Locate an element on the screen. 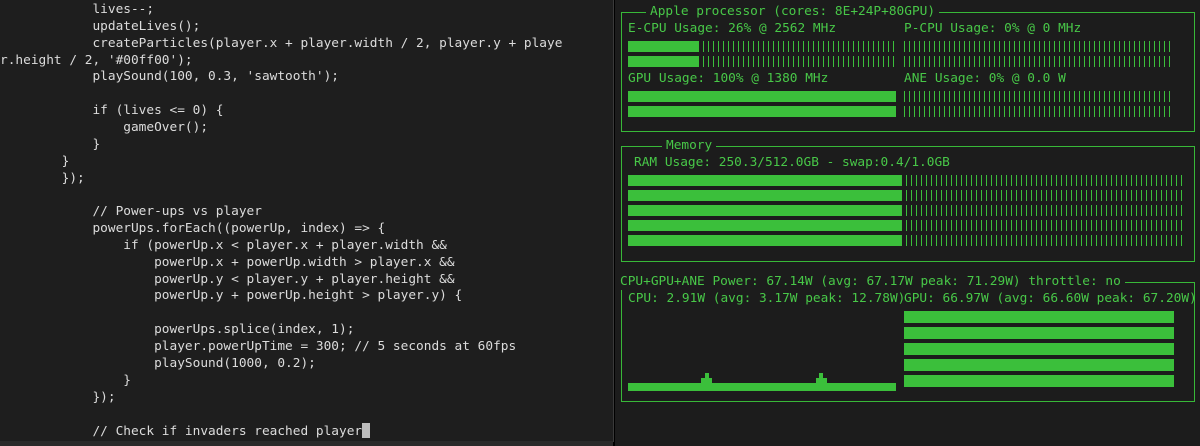 The image size is (1200, 446). cpu-power-label: CPU: 2.91W (avg: 3.17W peak: 12.78W) is located at coordinates (767, 298).